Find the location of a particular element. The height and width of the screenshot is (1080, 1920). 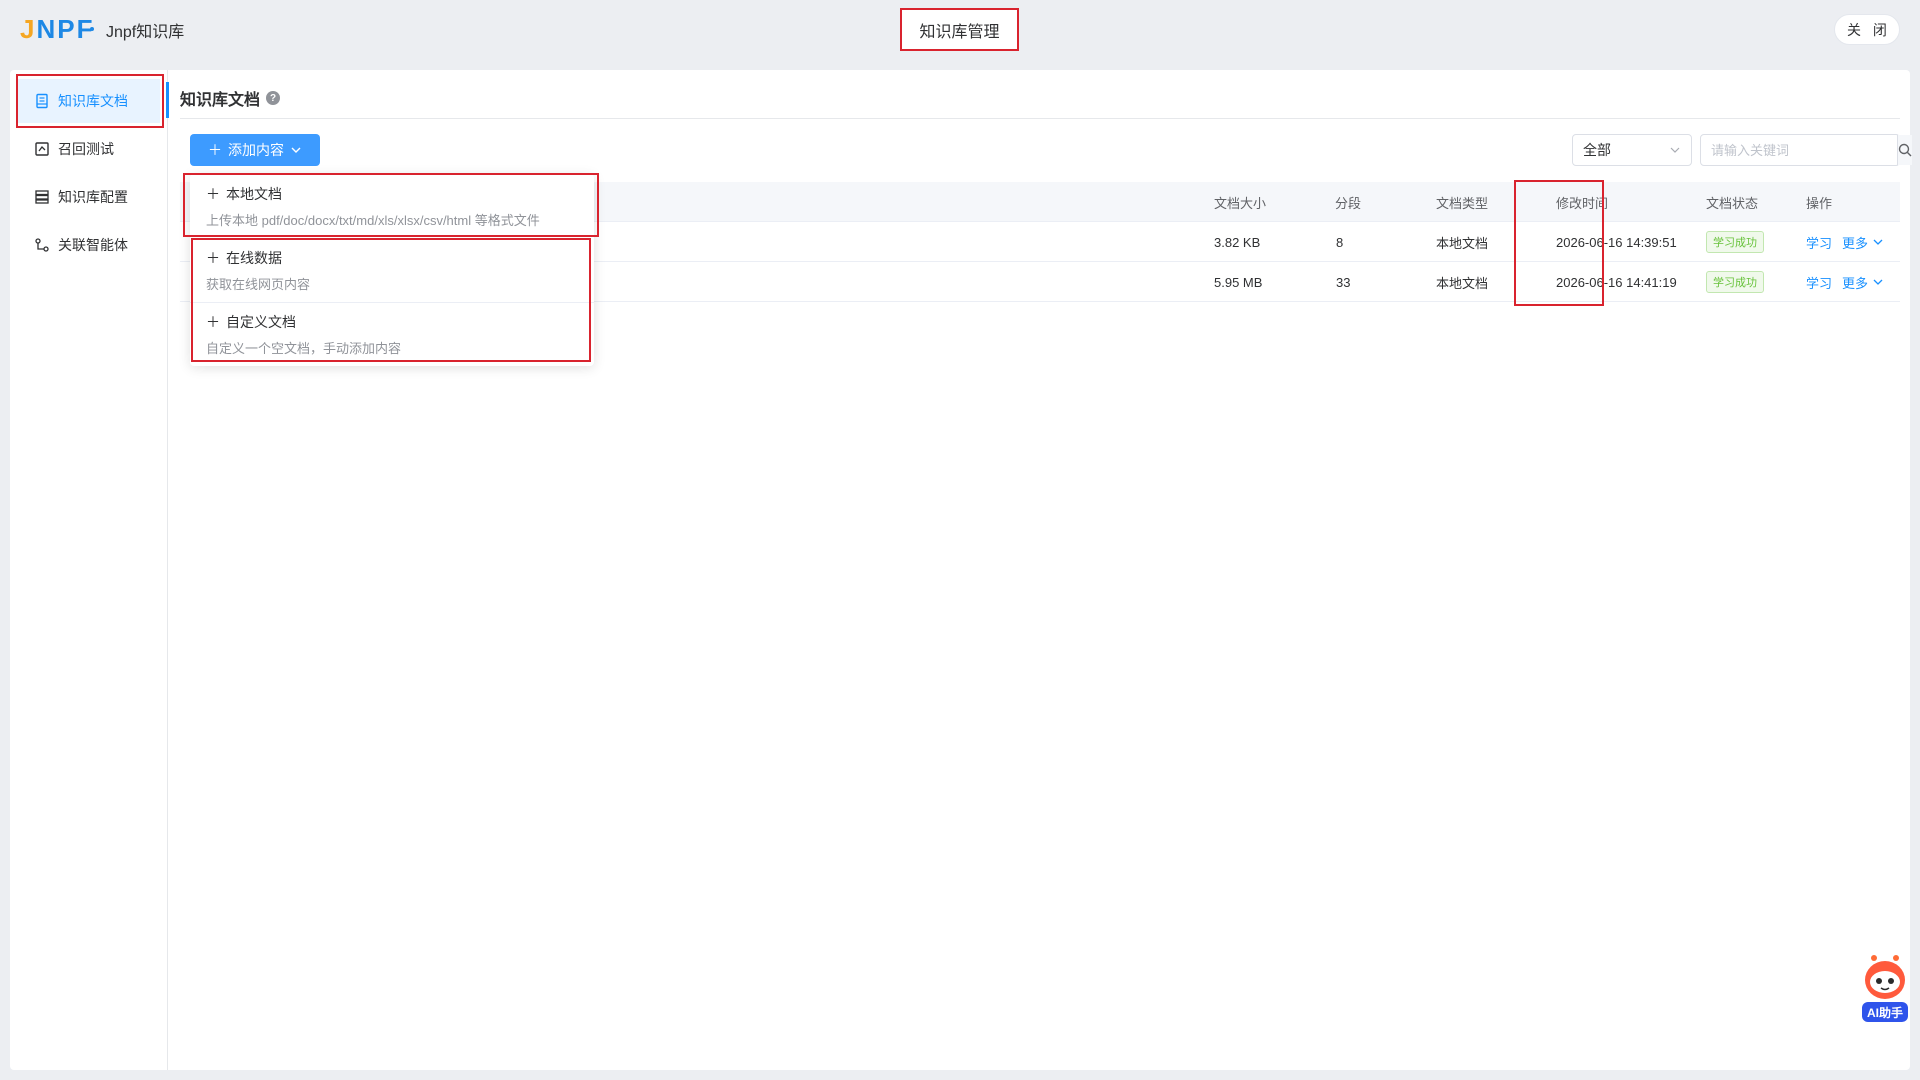

top-bar: JNPF Jnpf知识库 知识库管理 关 闭 is located at coordinates (960, 30).